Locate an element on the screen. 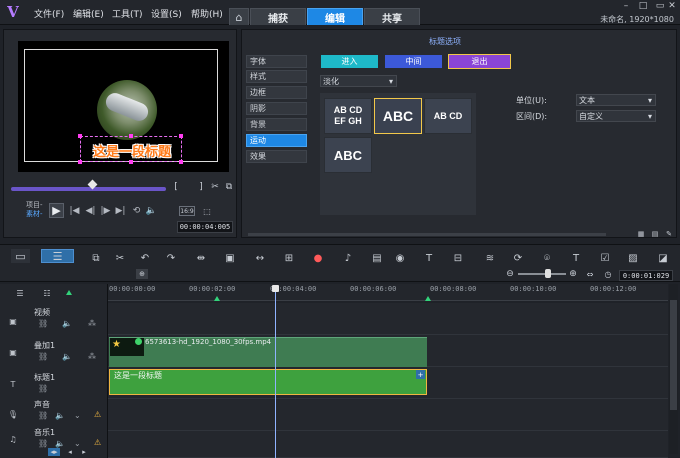 The image size is (680, 458). track-list-icon: ☰ is located at coordinates (20, 293).